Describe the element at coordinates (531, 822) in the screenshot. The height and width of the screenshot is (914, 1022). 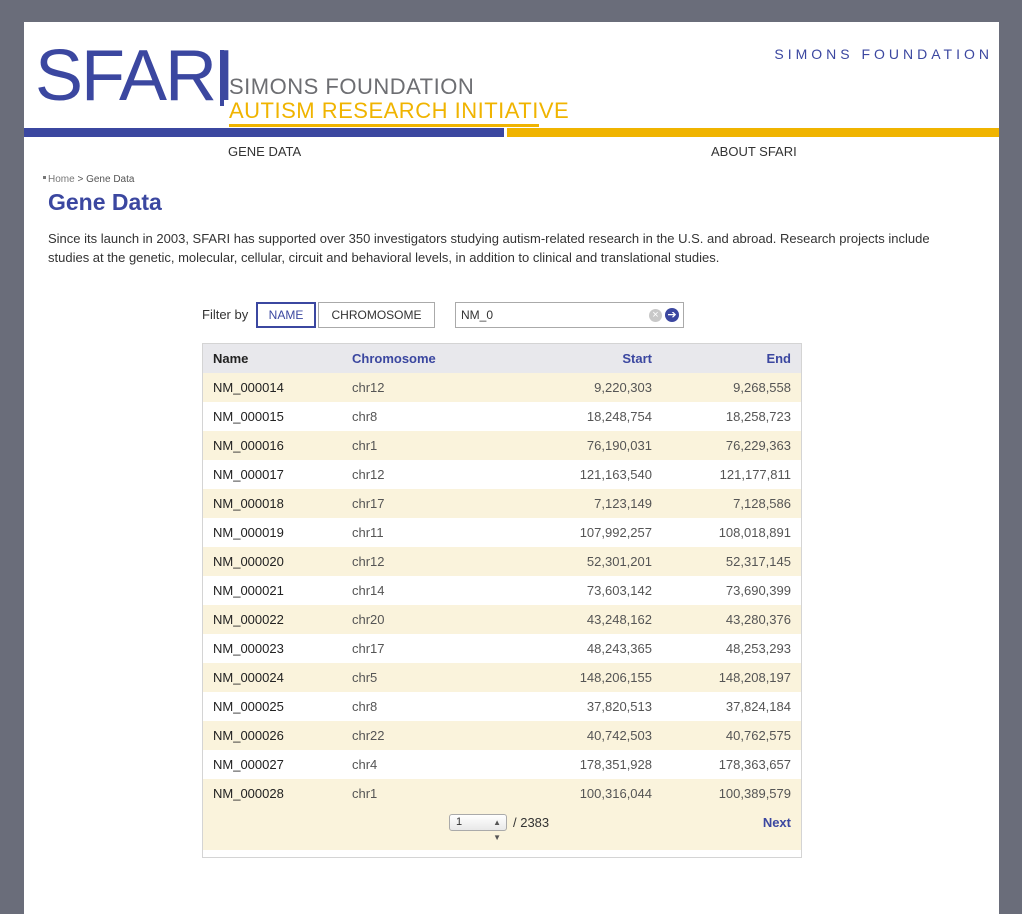
I see `page-total: / 2383` at that location.